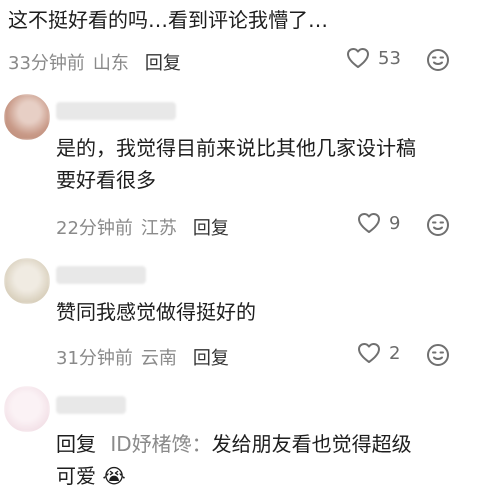 The width and height of the screenshot is (483, 500). I want to click on comment-4-text: 回复 ID妤楮馋：发给朋友看也觉得超级 可爱 😭, so click(266, 460).